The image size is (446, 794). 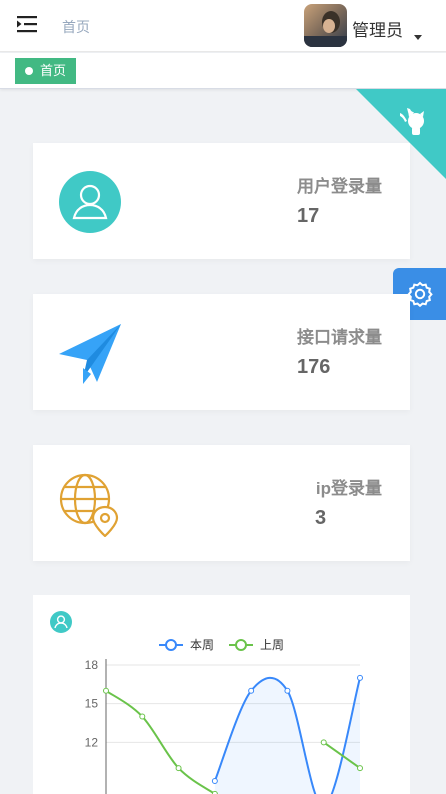 What do you see at coordinates (221, 503) in the screenshot?
I see `ip-login-card: ip登录量 3` at bounding box center [221, 503].